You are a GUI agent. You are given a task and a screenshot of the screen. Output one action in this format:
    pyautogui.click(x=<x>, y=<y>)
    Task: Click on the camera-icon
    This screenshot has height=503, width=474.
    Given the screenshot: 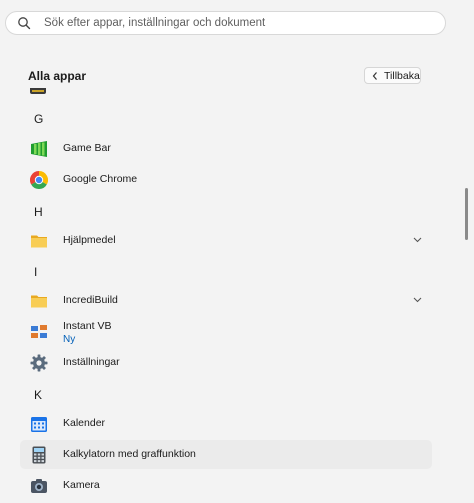 What is the action you would take?
    pyautogui.click(x=39, y=486)
    